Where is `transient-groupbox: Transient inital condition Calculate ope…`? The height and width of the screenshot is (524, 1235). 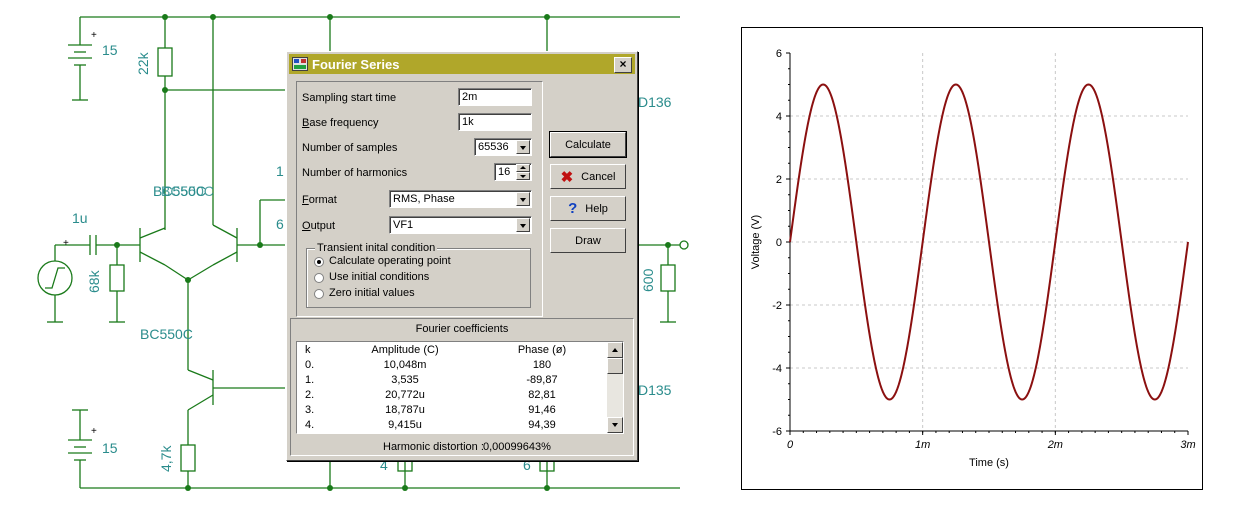
transient-groupbox: Transient inital condition Calculate ope… is located at coordinates (418, 275).